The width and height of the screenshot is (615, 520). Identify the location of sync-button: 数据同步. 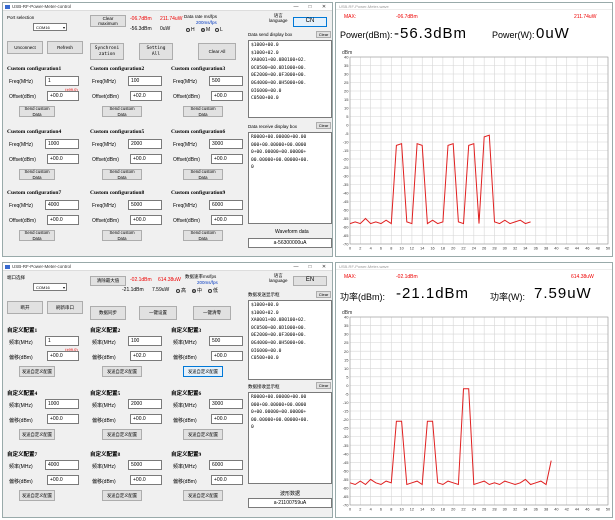
(108, 313).